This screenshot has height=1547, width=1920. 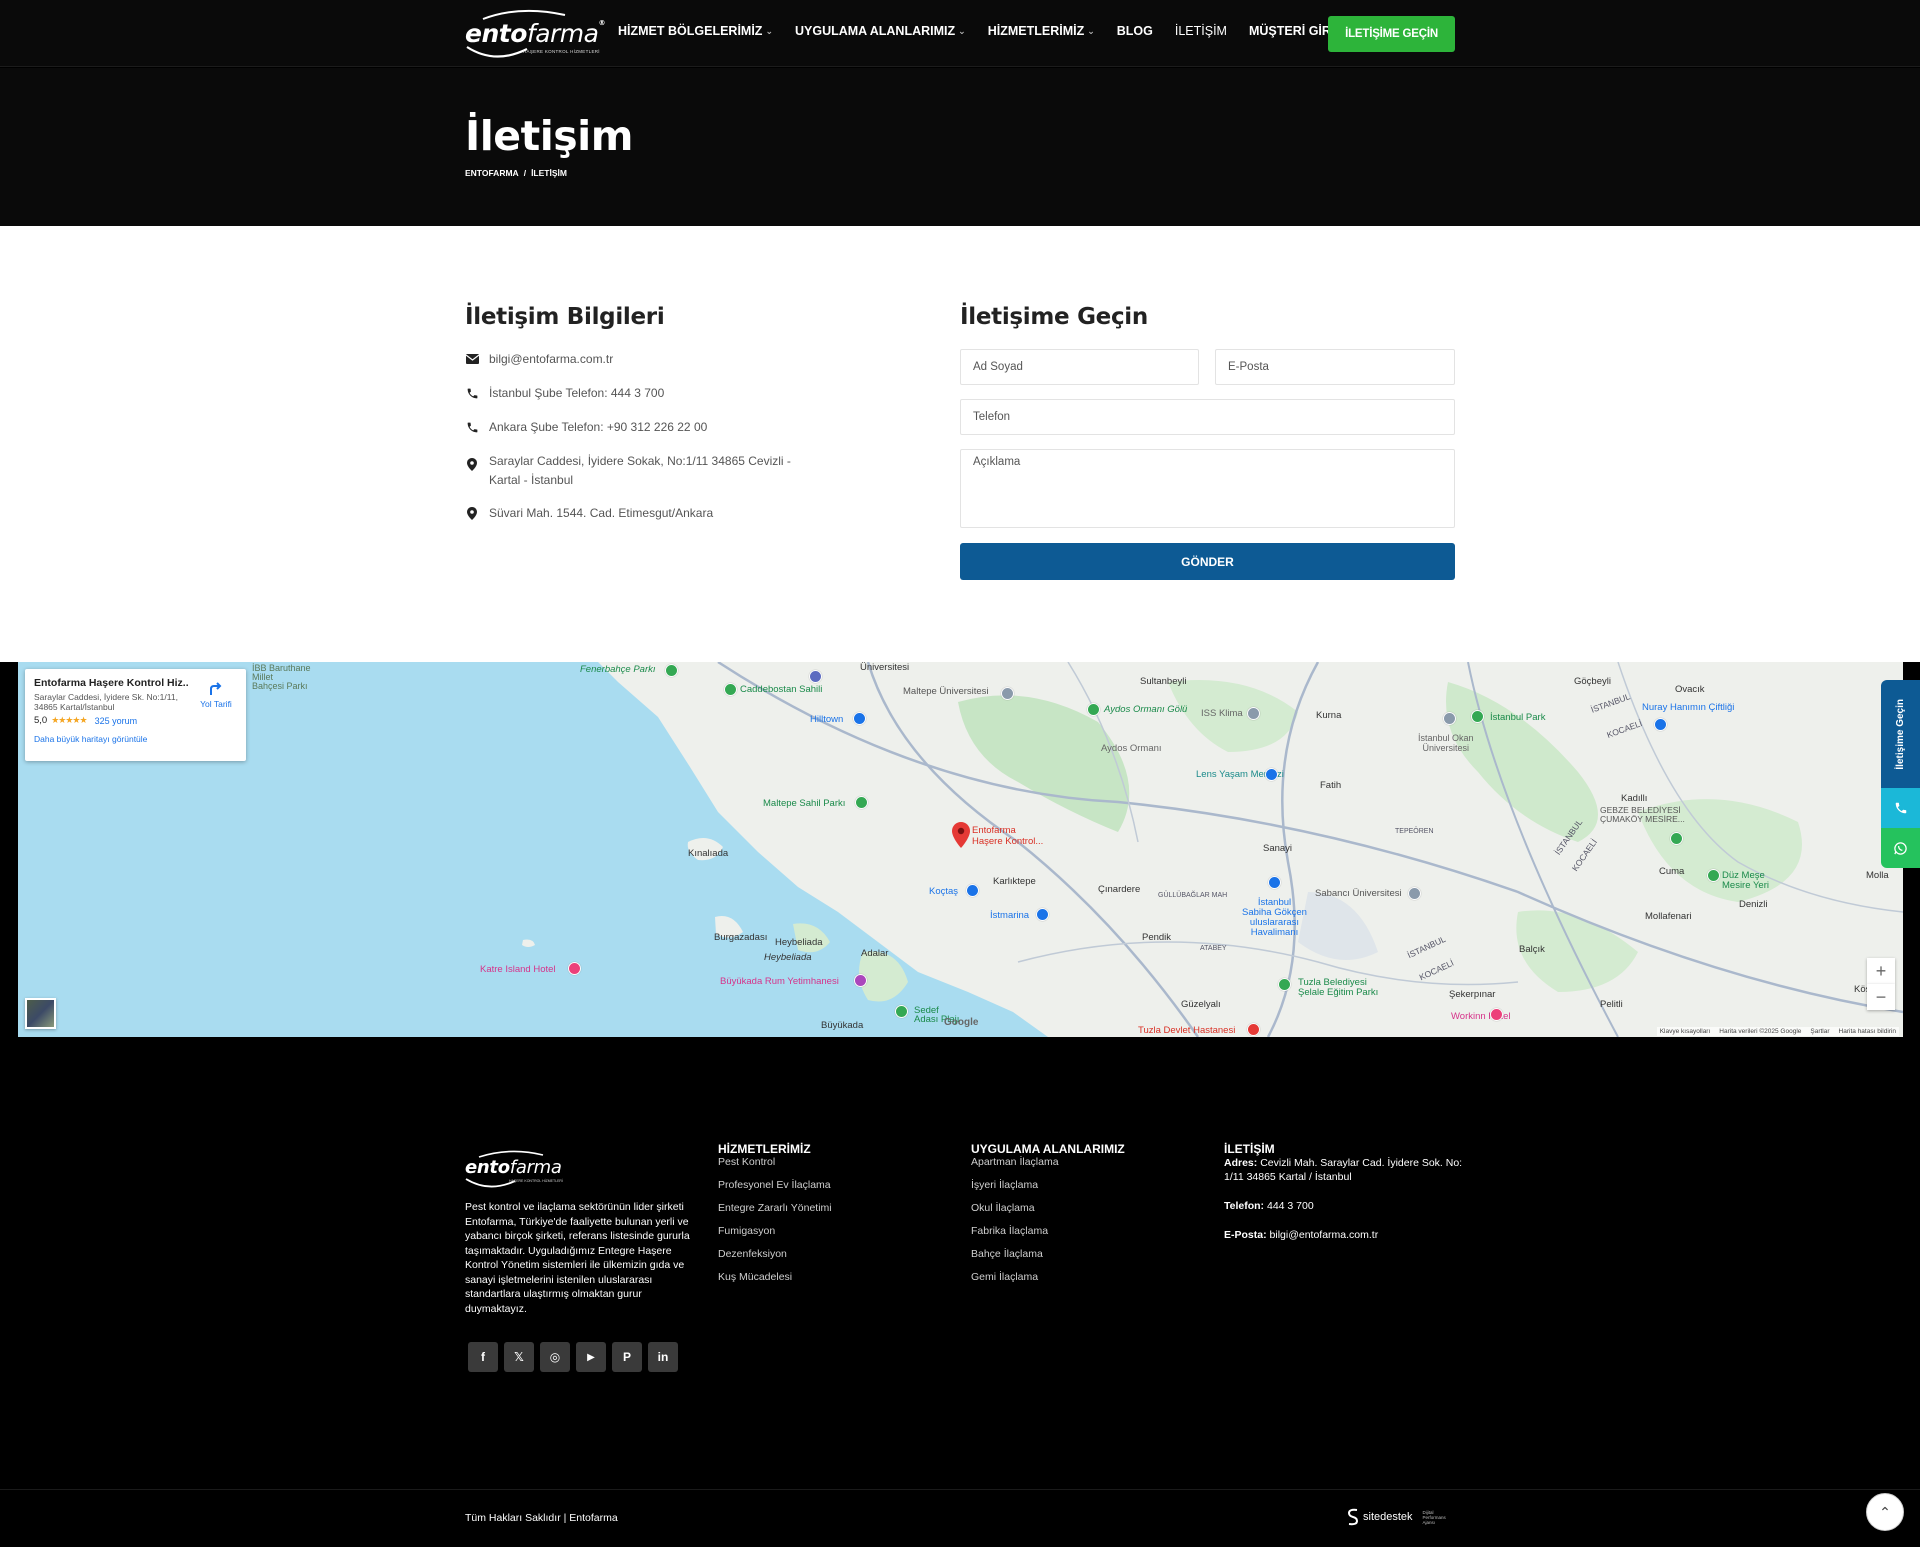 What do you see at coordinates (960, 147) in the screenshot?
I see `page-title-band: İletişim ENTOFARMA / İLETİŞİM` at bounding box center [960, 147].